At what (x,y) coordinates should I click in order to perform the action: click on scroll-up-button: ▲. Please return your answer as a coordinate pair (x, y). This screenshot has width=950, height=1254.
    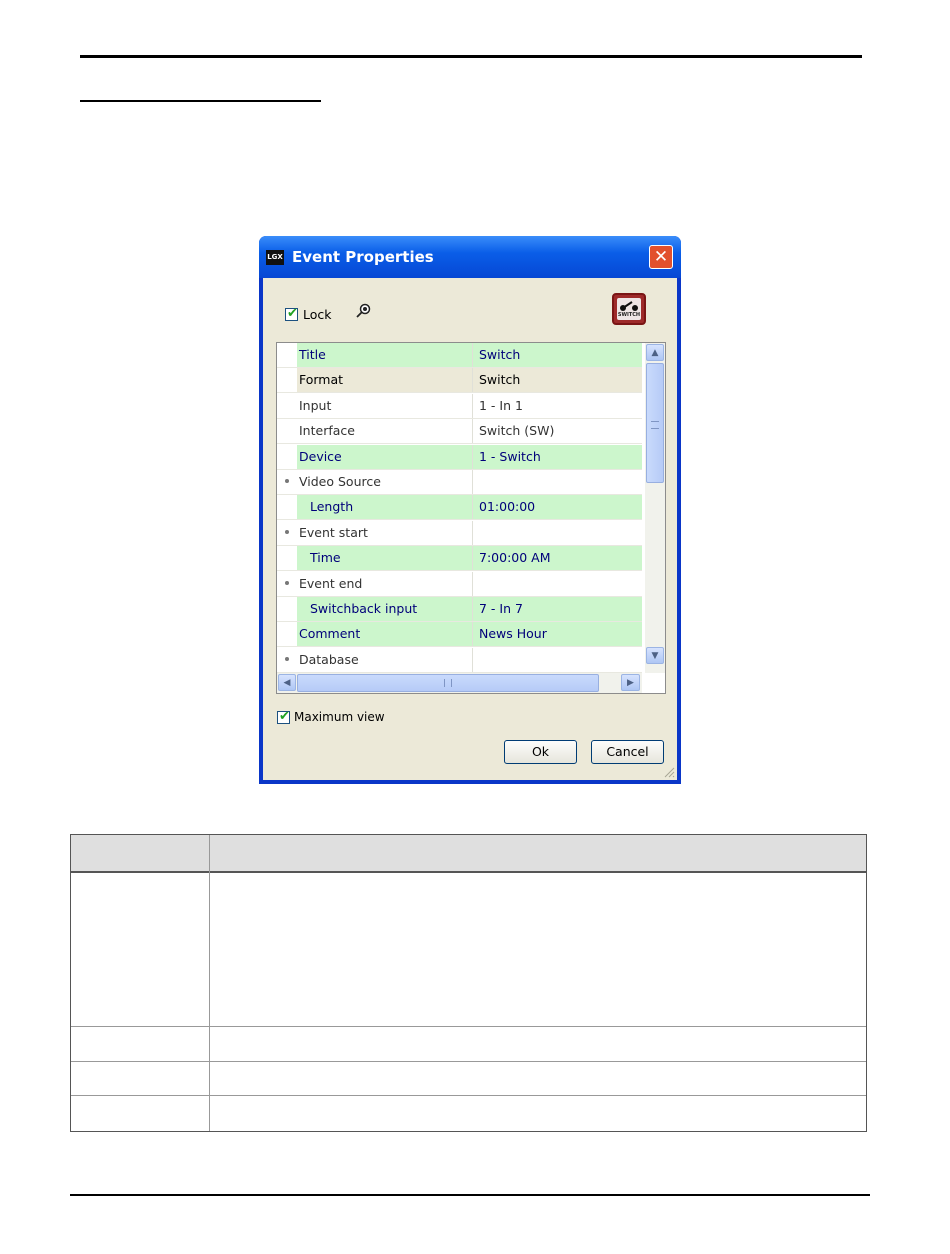
    Looking at the image, I should click on (655, 352).